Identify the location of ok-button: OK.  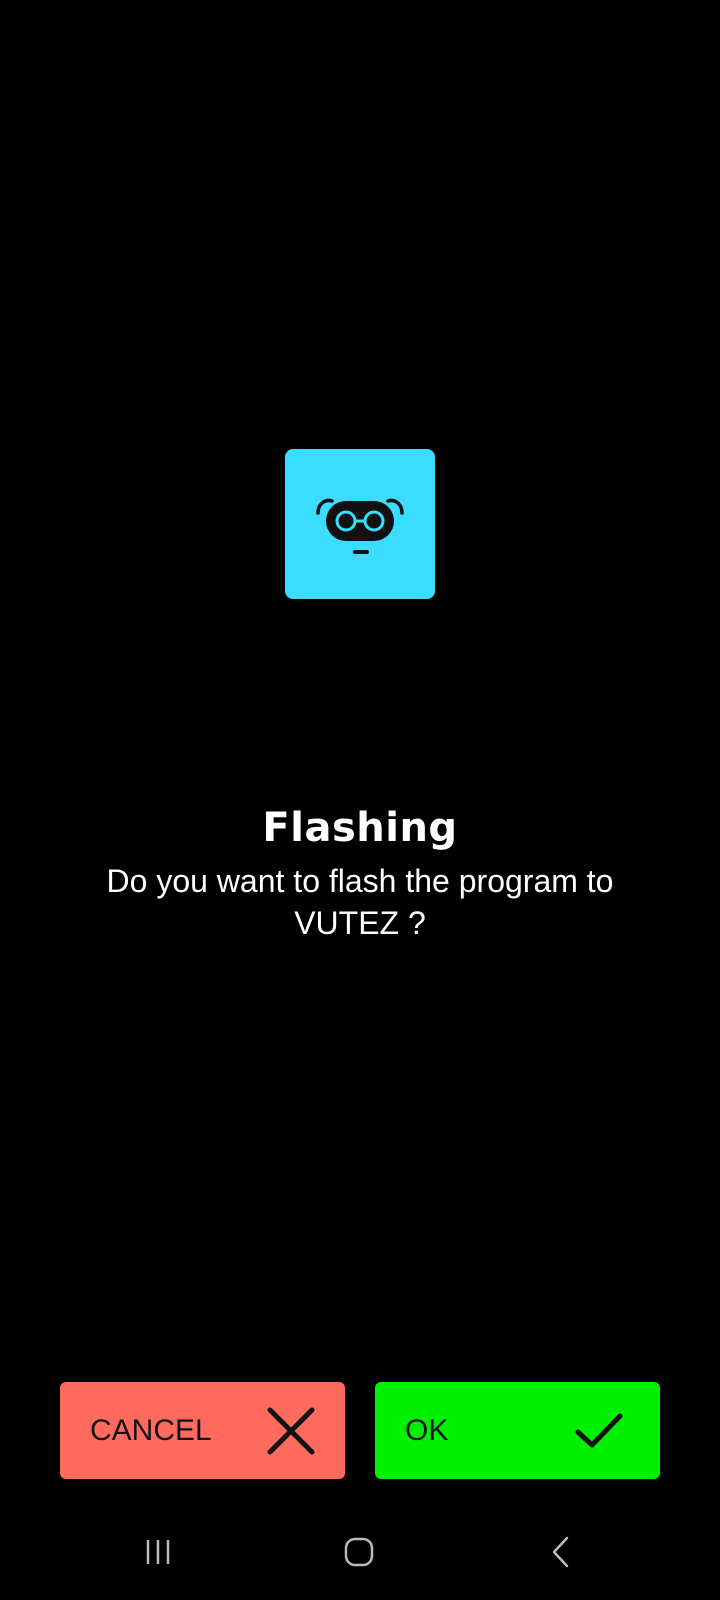
(517, 1430).